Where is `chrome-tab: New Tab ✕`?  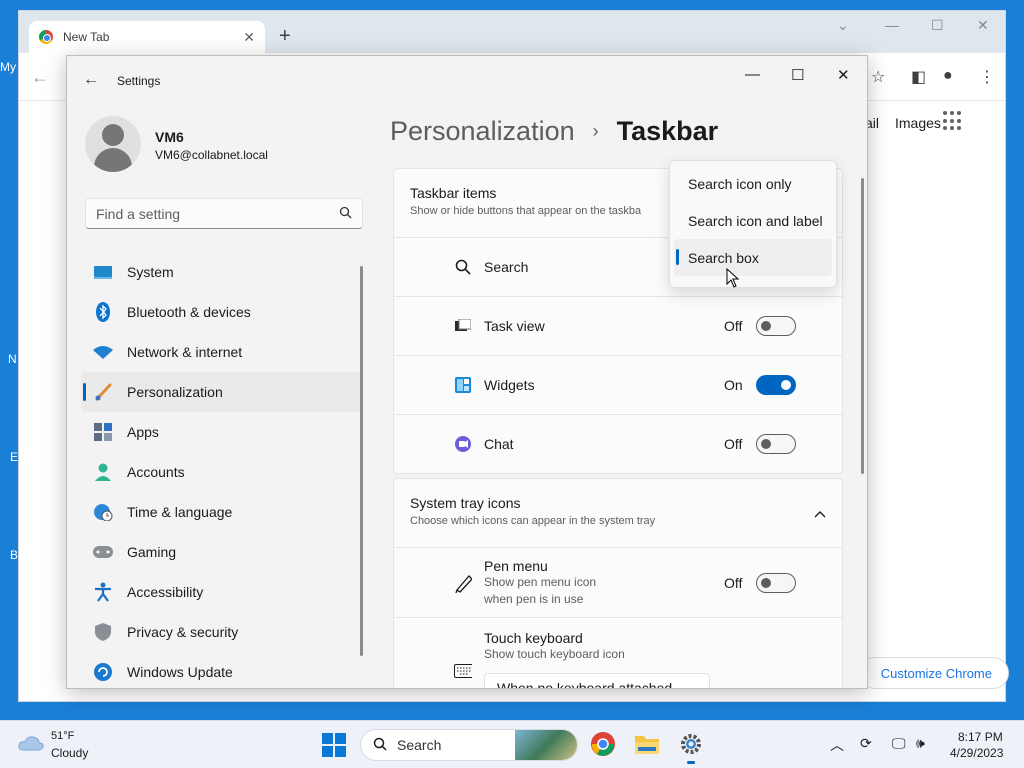 chrome-tab: New Tab ✕ is located at coordinates (147, 37).